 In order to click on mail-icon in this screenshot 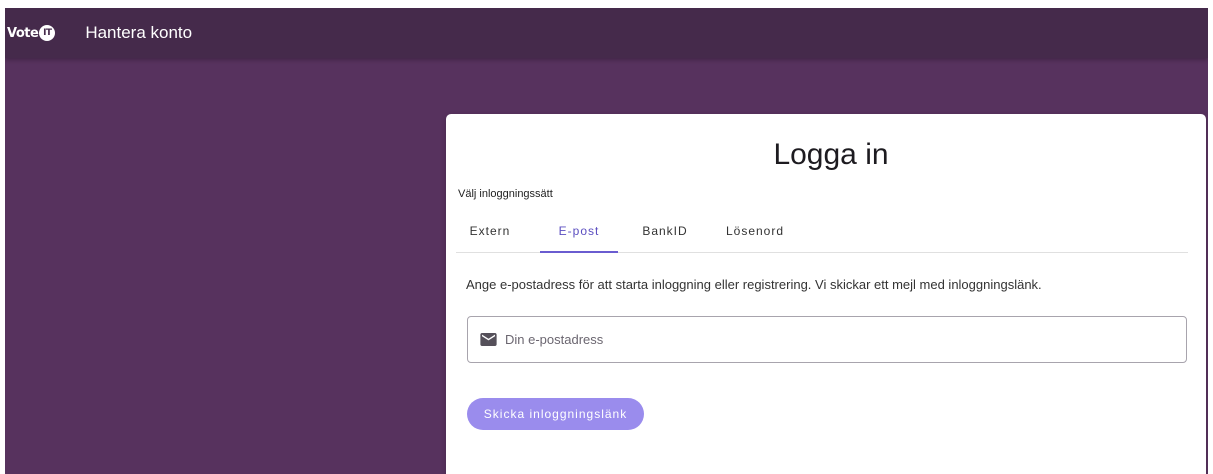, I will do `click(488, 339)`.